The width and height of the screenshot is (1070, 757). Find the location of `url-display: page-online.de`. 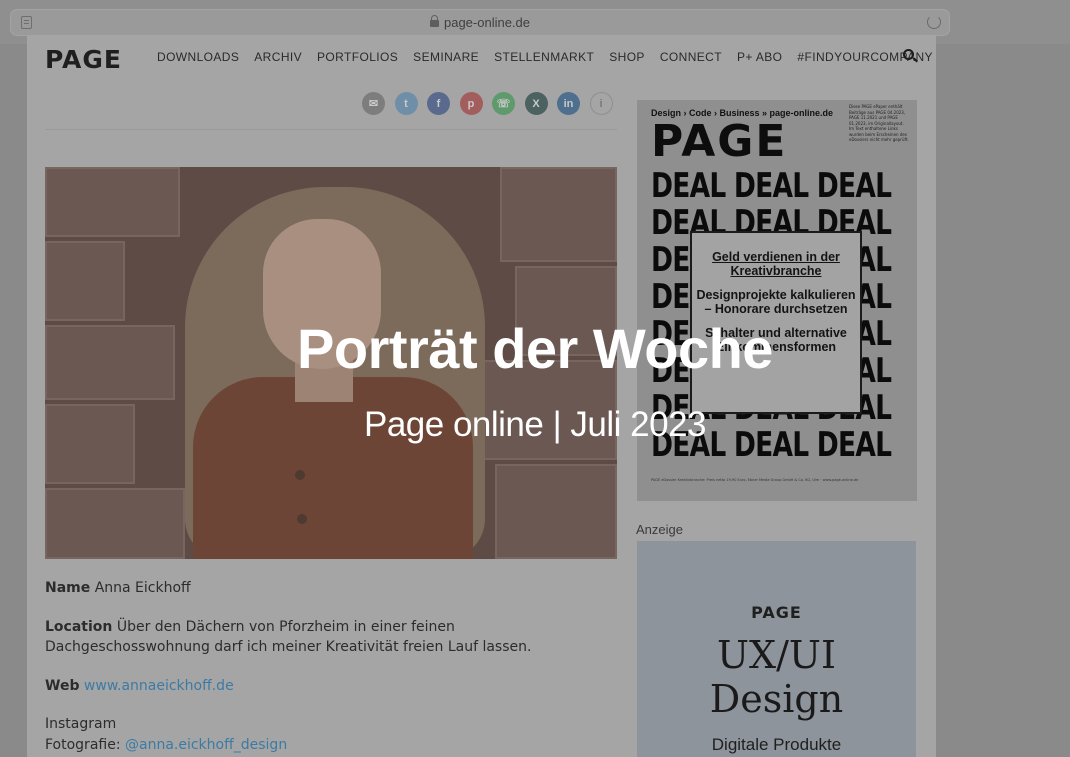

url-display: page-online.de is located at coordinates (480, 22).